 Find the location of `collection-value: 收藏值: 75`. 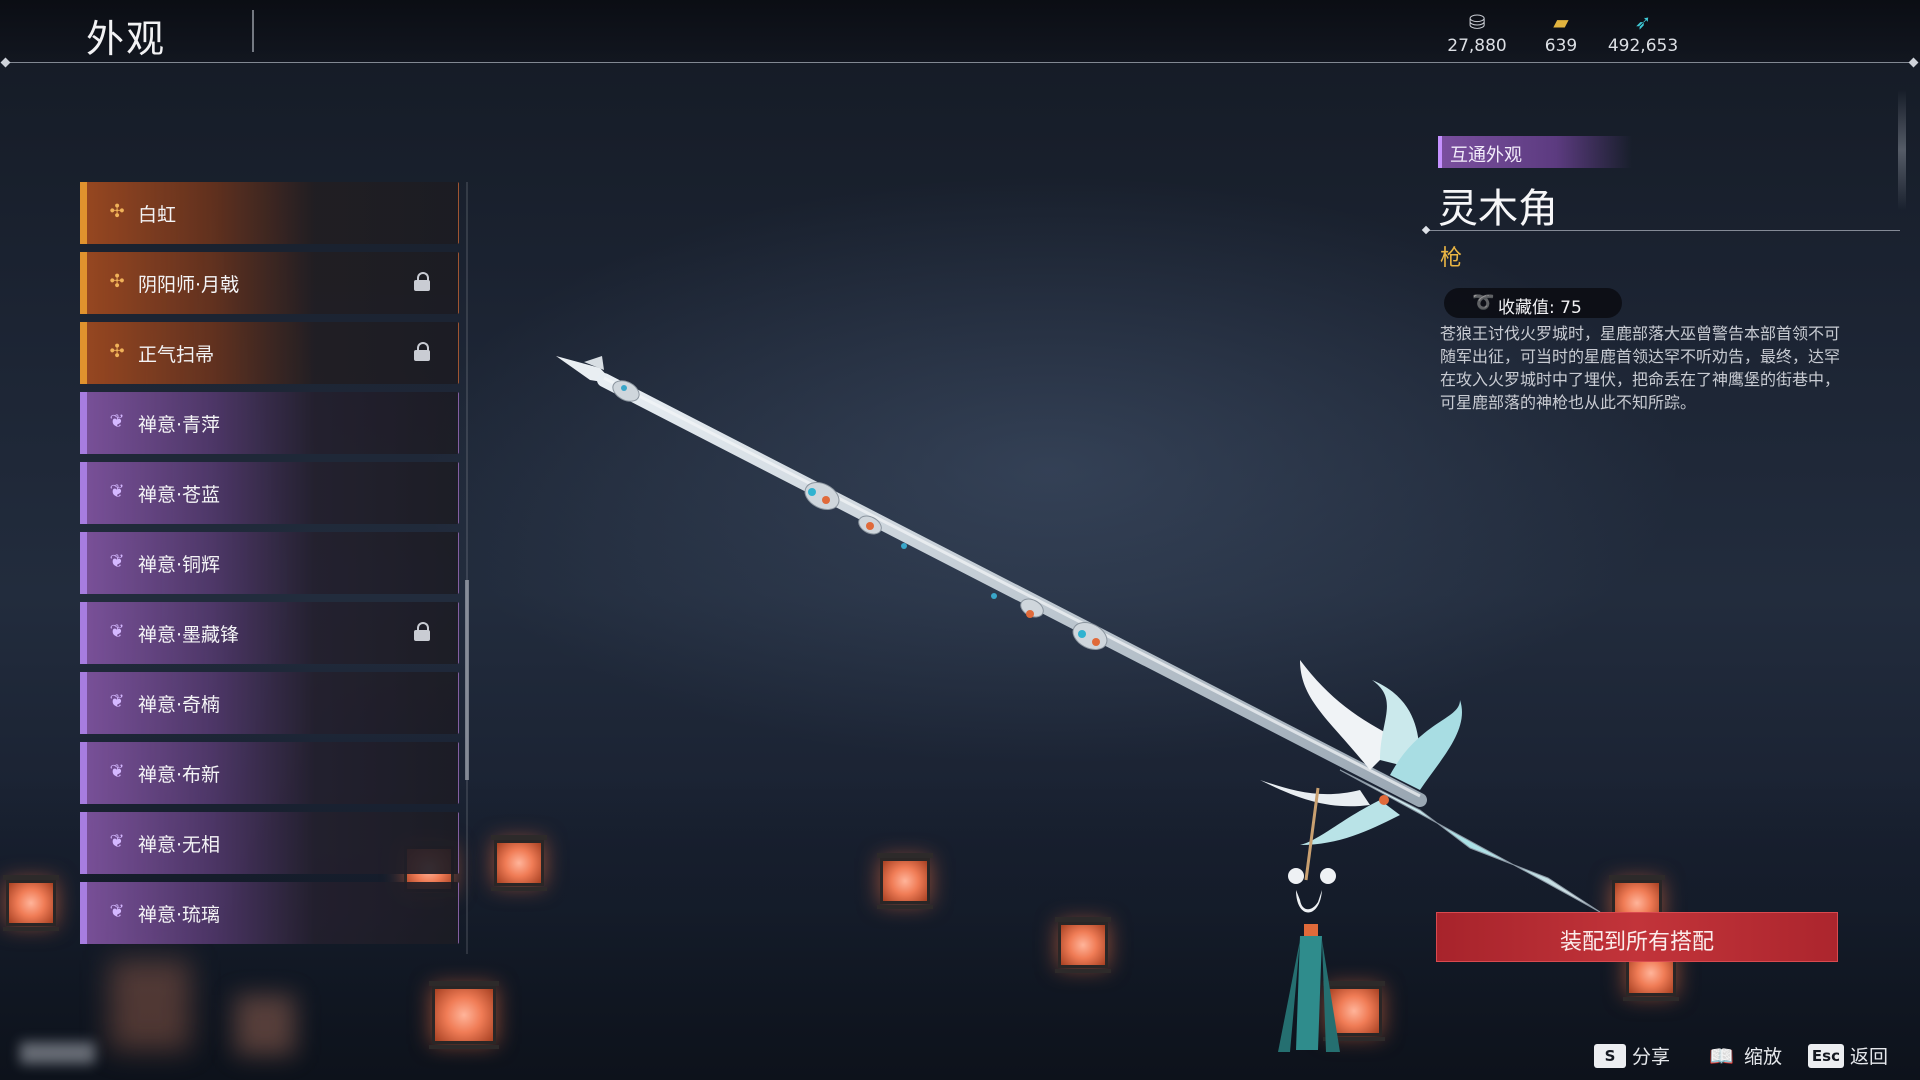

collection-value: 收藏值: 75 is located at coordinates (1540, 308).